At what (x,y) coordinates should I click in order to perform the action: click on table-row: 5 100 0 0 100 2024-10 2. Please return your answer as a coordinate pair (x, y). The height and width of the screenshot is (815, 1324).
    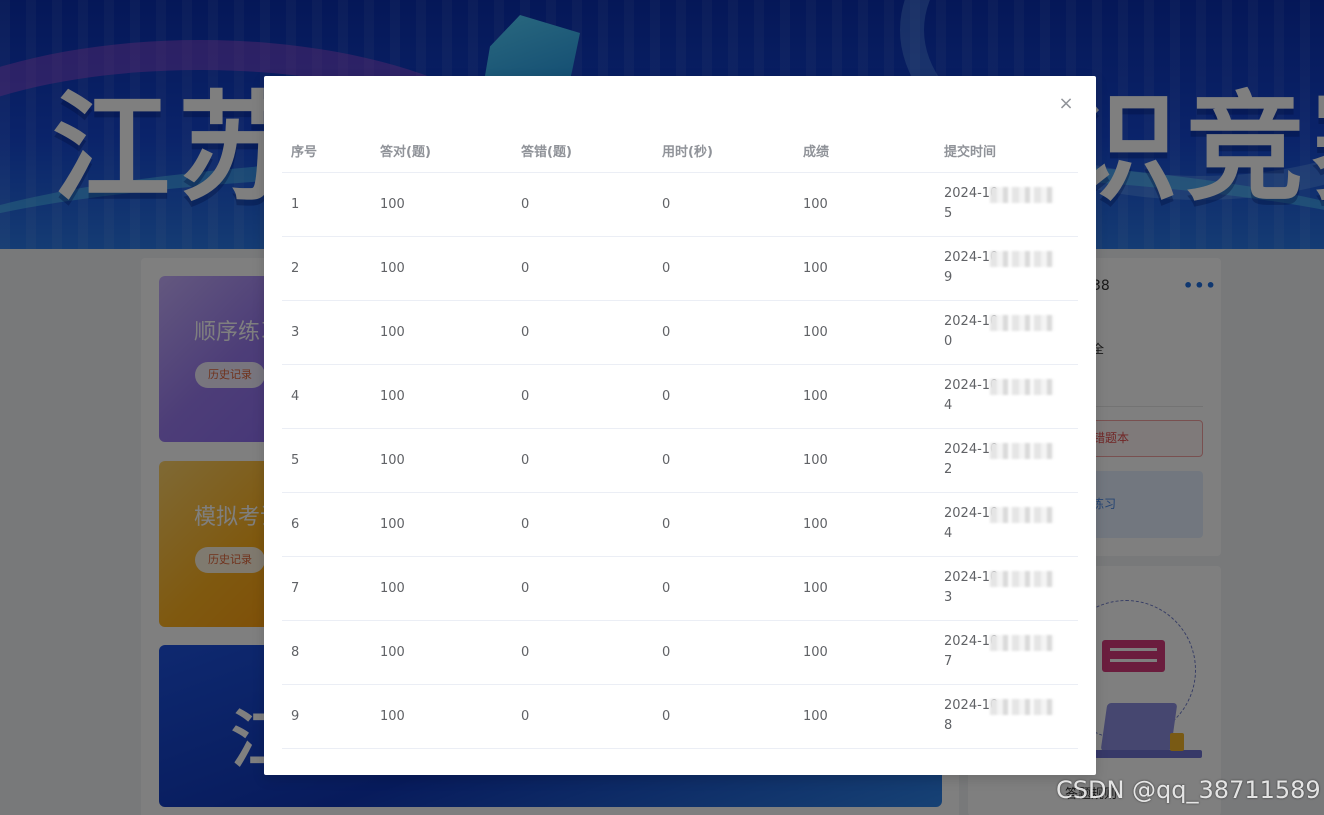
    Looking at the image, I should click on (680, 460).